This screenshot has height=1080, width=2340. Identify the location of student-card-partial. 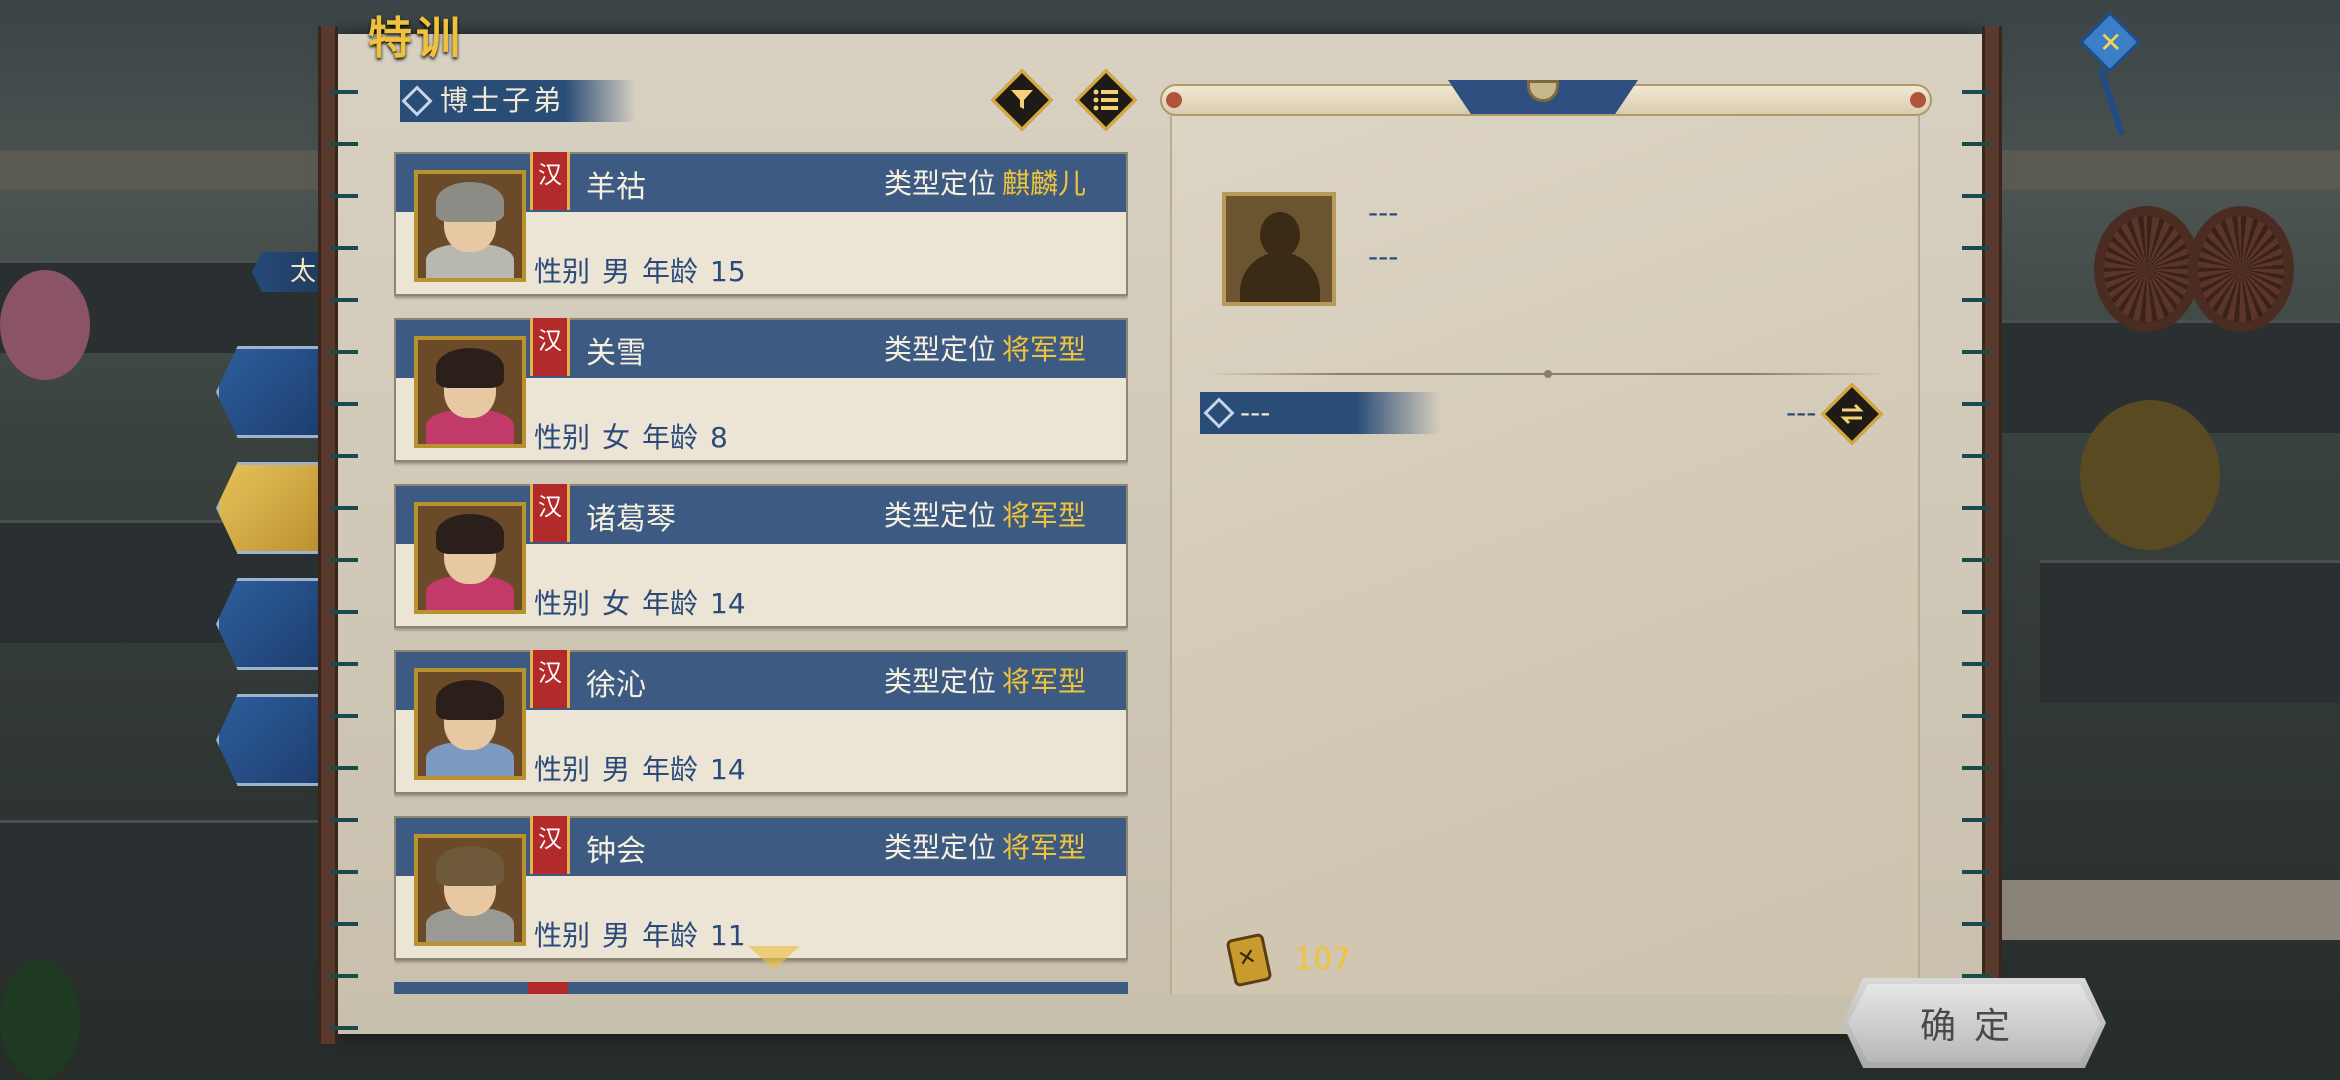
(761, 988).